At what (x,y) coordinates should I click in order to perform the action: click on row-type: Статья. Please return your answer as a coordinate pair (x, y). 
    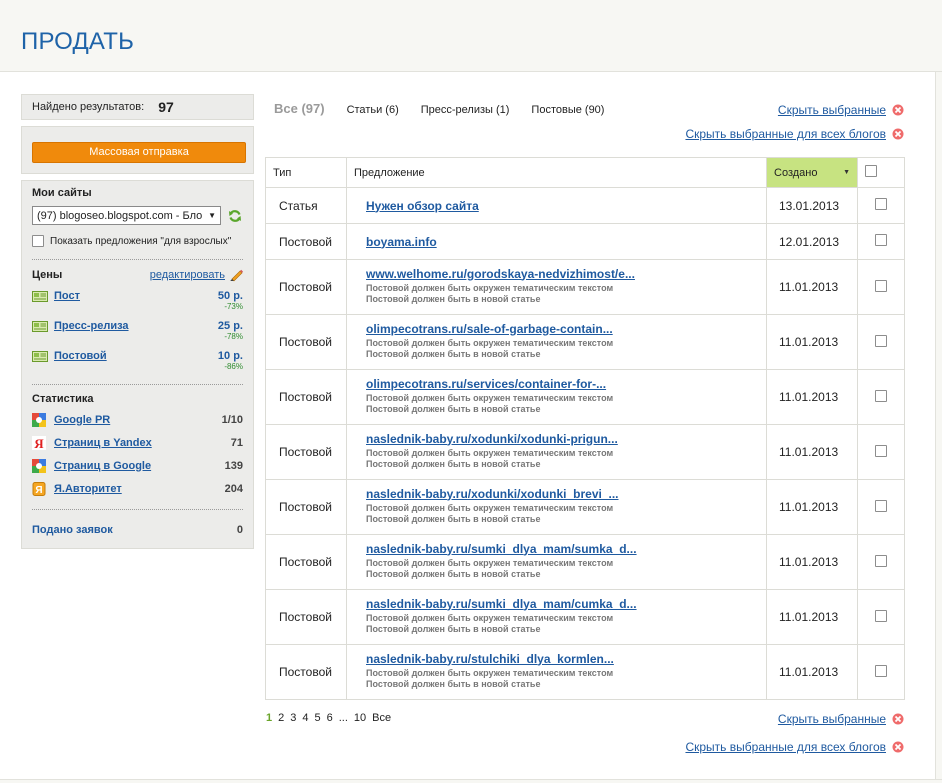
    Looking at the image, I should click on (306, 205).